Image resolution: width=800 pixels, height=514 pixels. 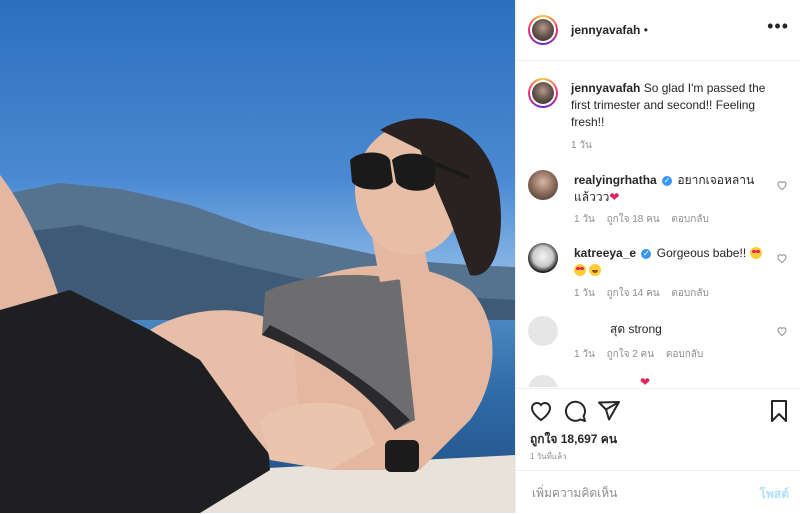 I want to click on comment-username: katreeya_e, so click(x=605, y=253).